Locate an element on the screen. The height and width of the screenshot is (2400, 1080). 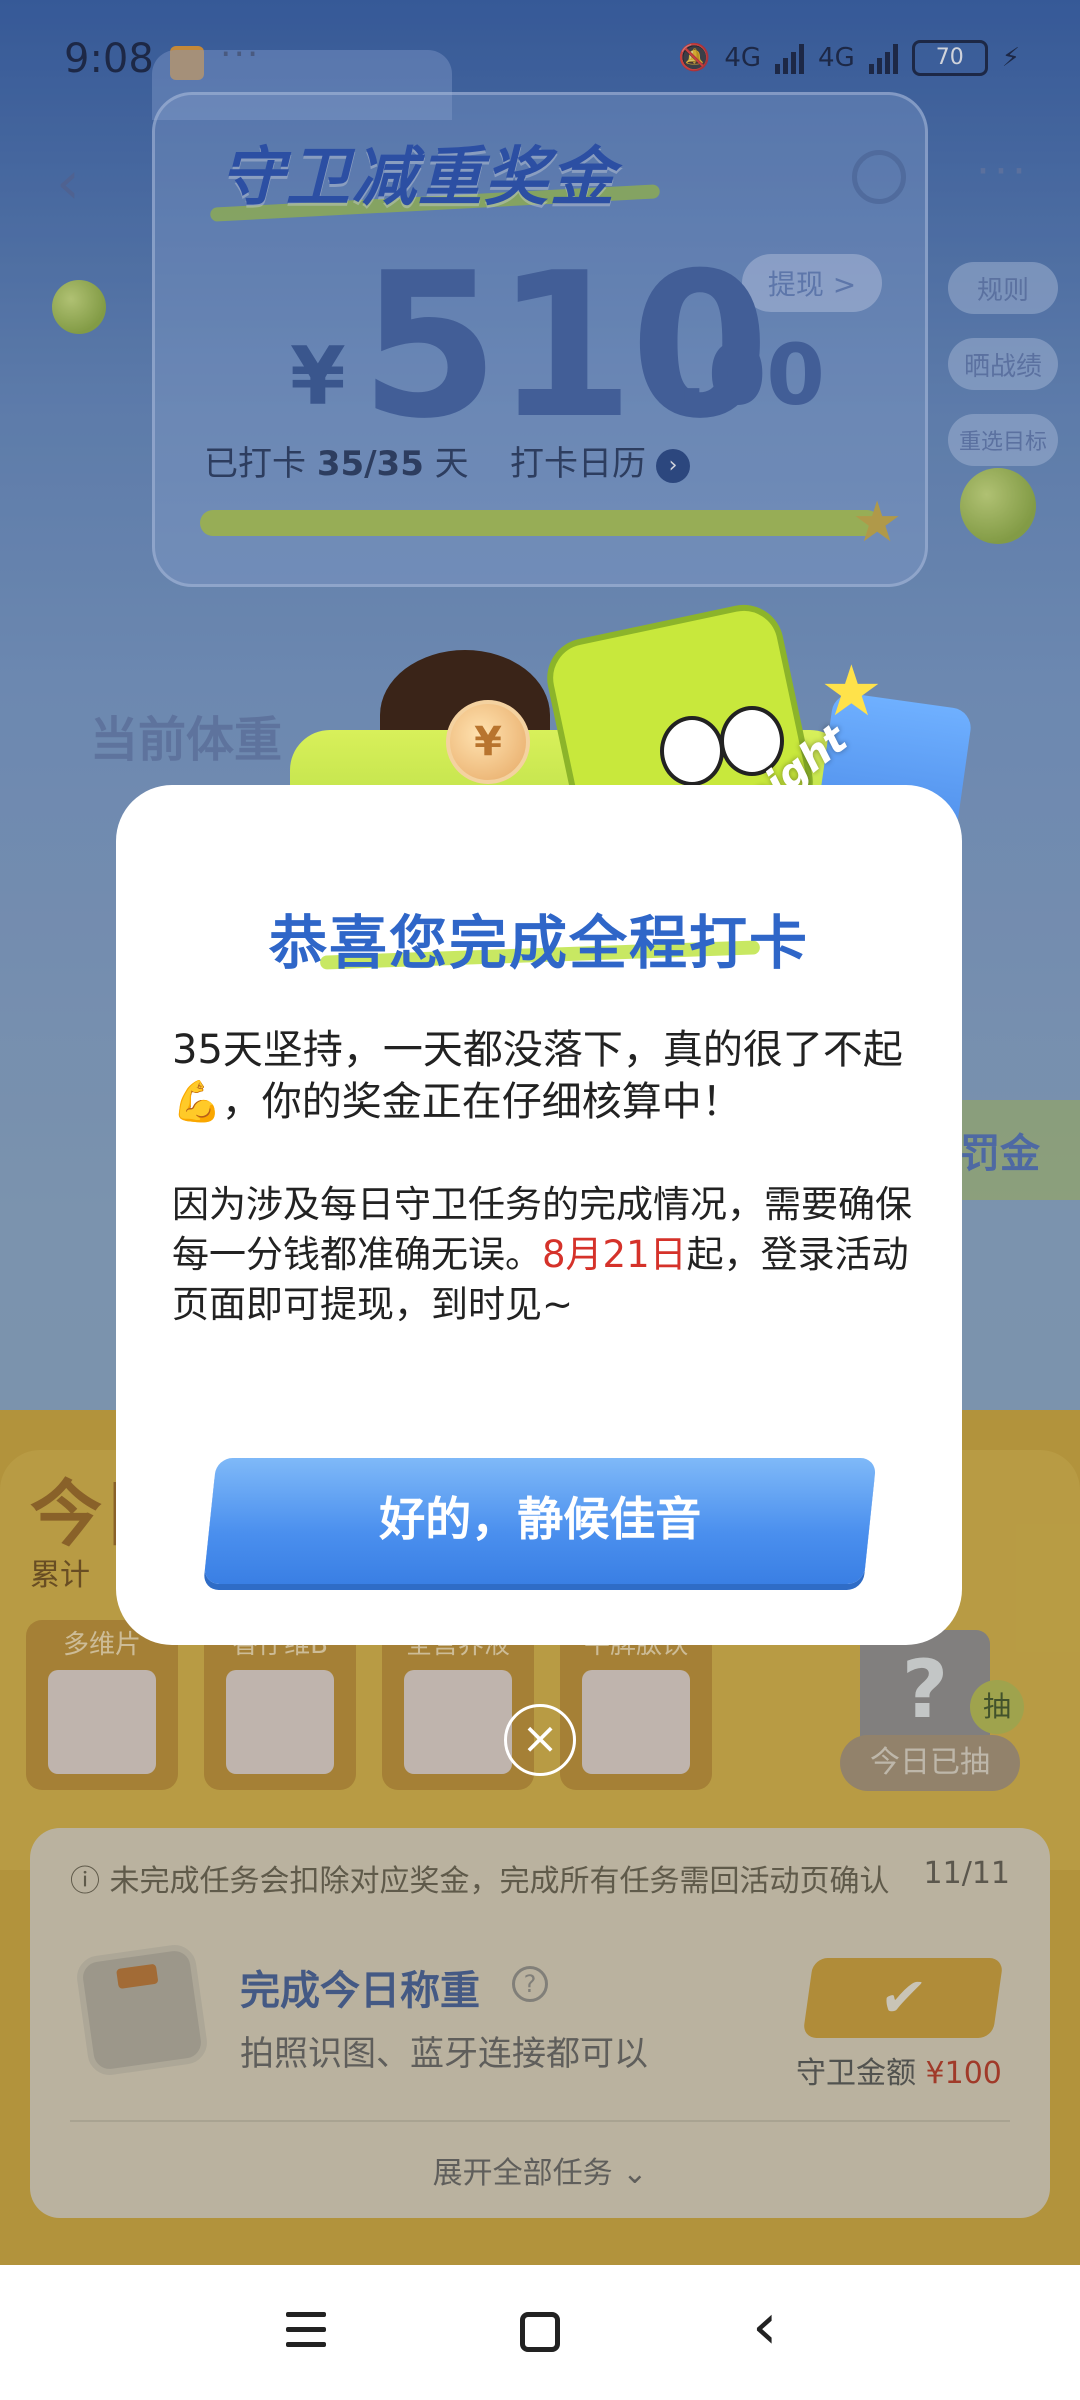
coin-icon: ¥ is located at coordinates (488, 742).